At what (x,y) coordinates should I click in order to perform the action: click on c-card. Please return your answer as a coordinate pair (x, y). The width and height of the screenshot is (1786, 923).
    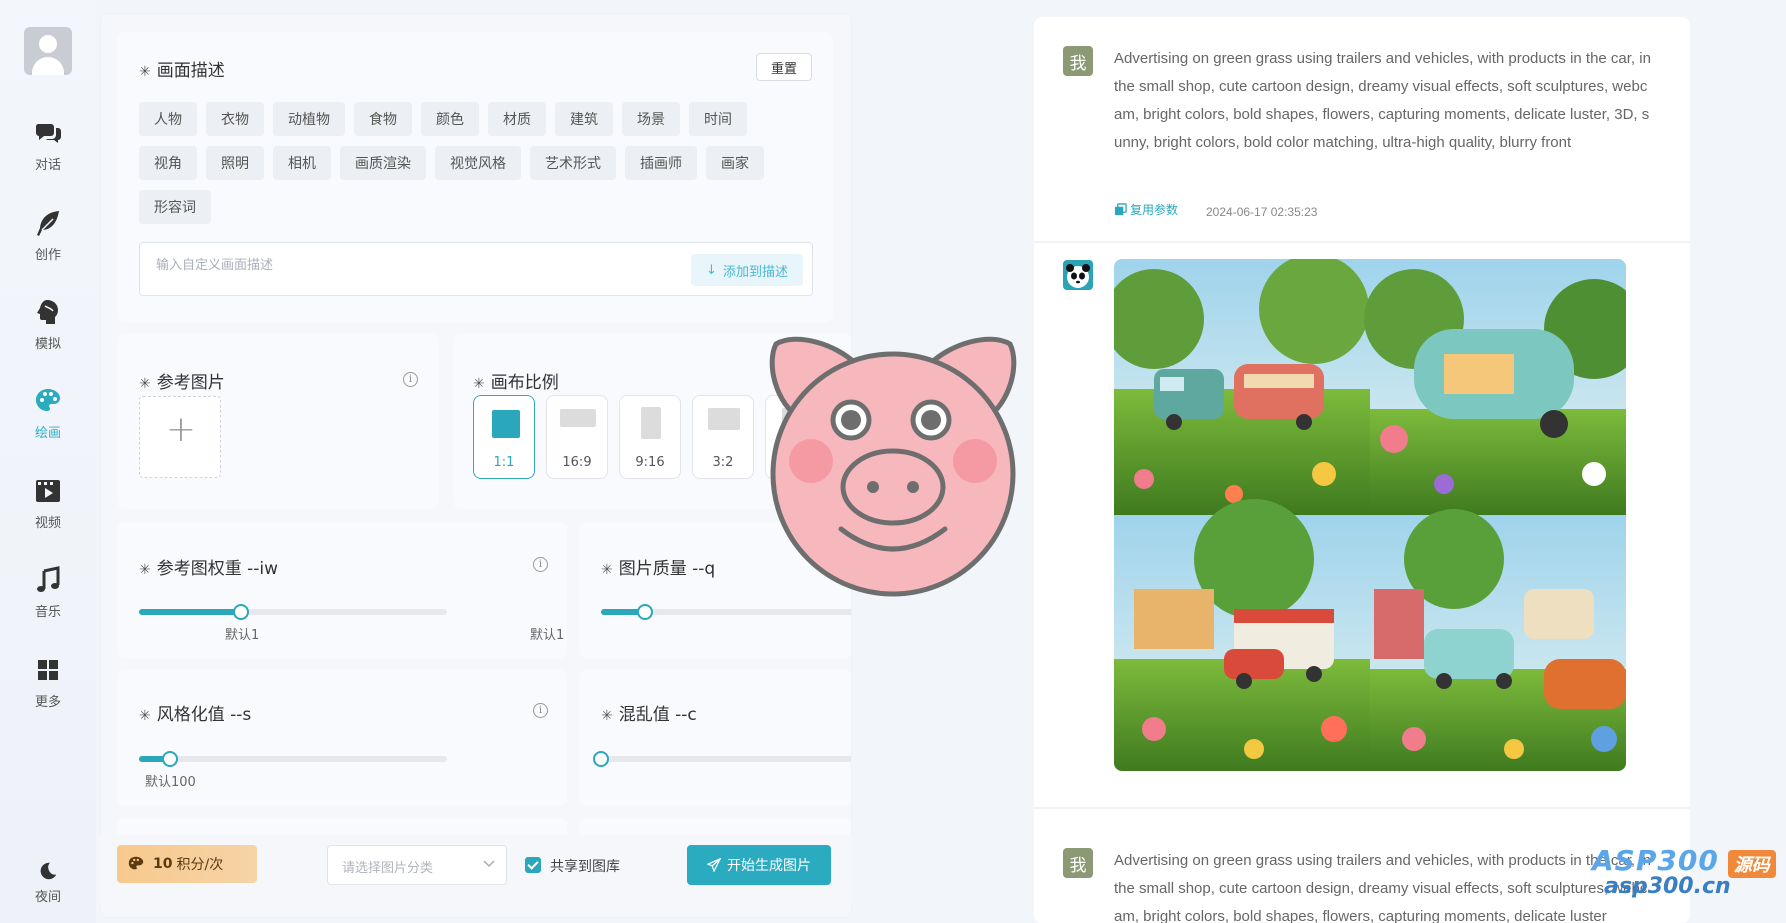
    Looking at the image, I should click on (715, 738).